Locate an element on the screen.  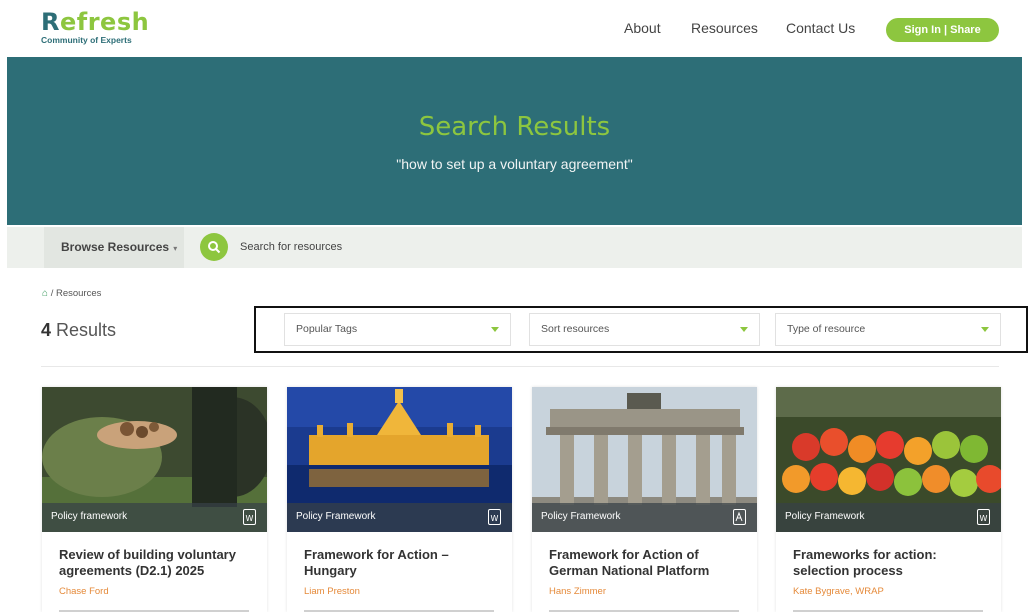
search-icon is located at coordinates (214, 247).